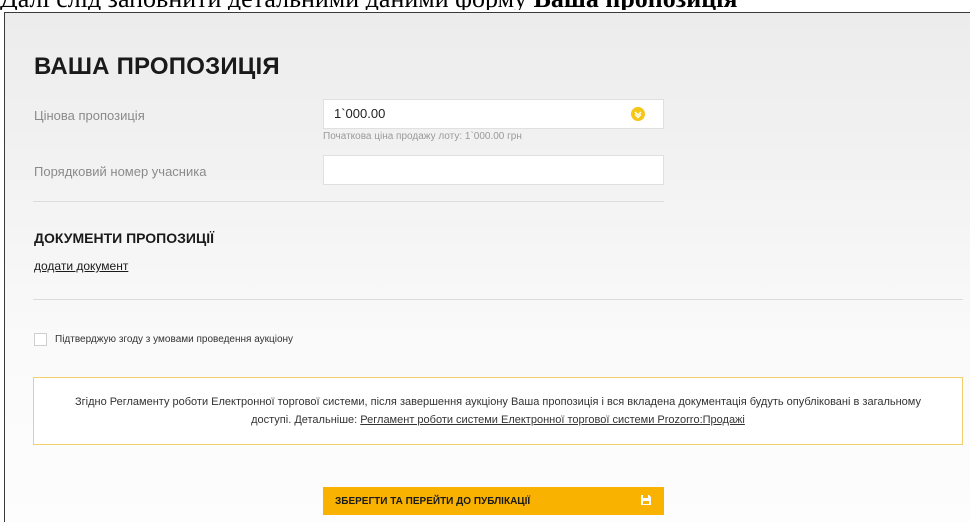 The image size is (974, 522). What do you see at coordinates (646, 501) in the screenshot?
I see `floppy-disk-icon` at bounding box center [646, 501].